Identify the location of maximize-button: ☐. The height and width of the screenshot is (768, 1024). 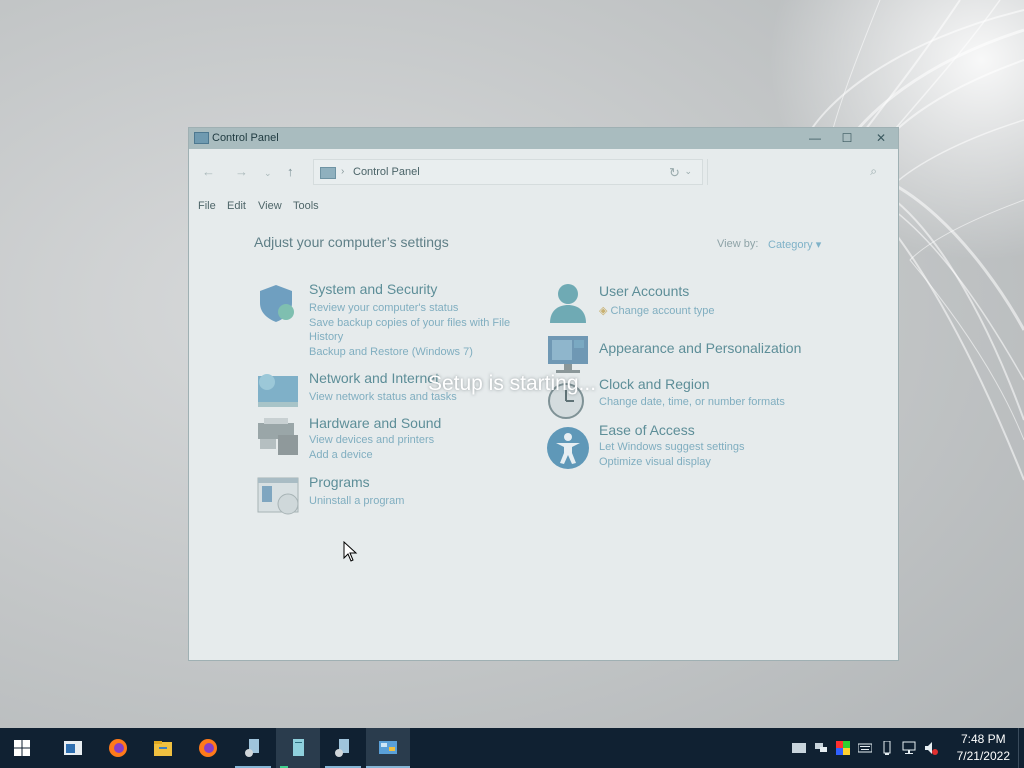
(847, 138).